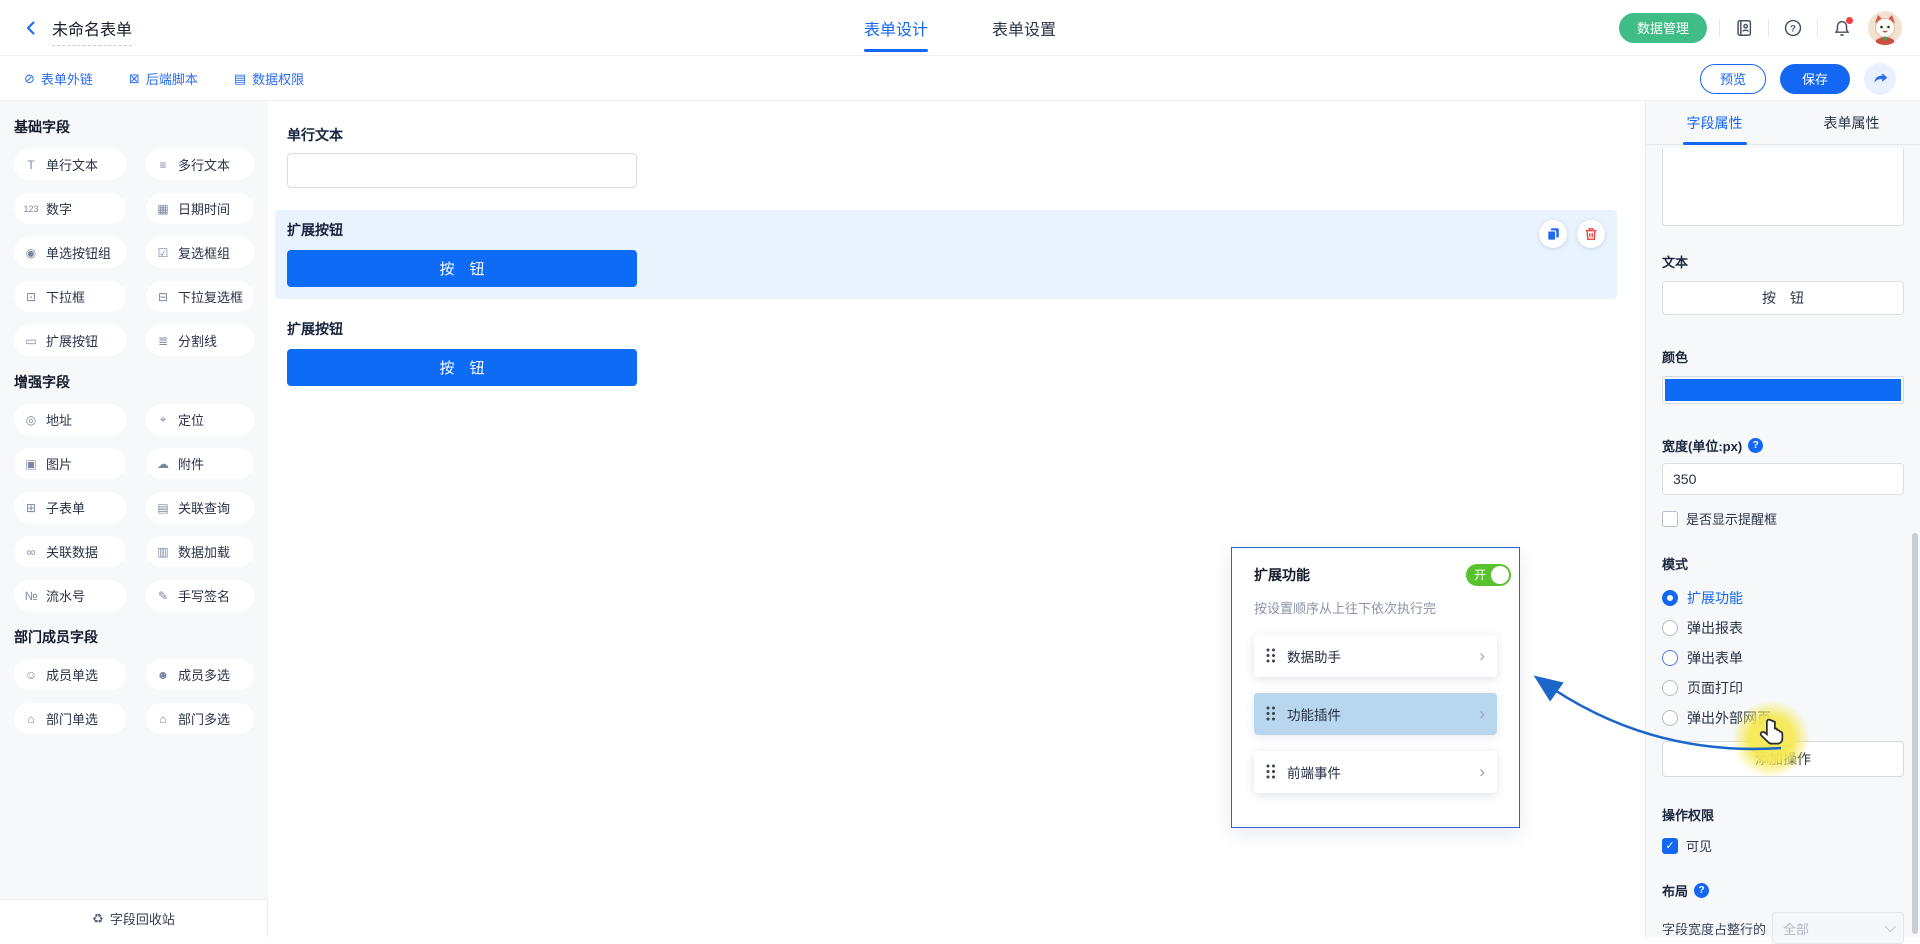  I want to click on field-pill-member-single: ☺ 成员单选, so click(70, 674).